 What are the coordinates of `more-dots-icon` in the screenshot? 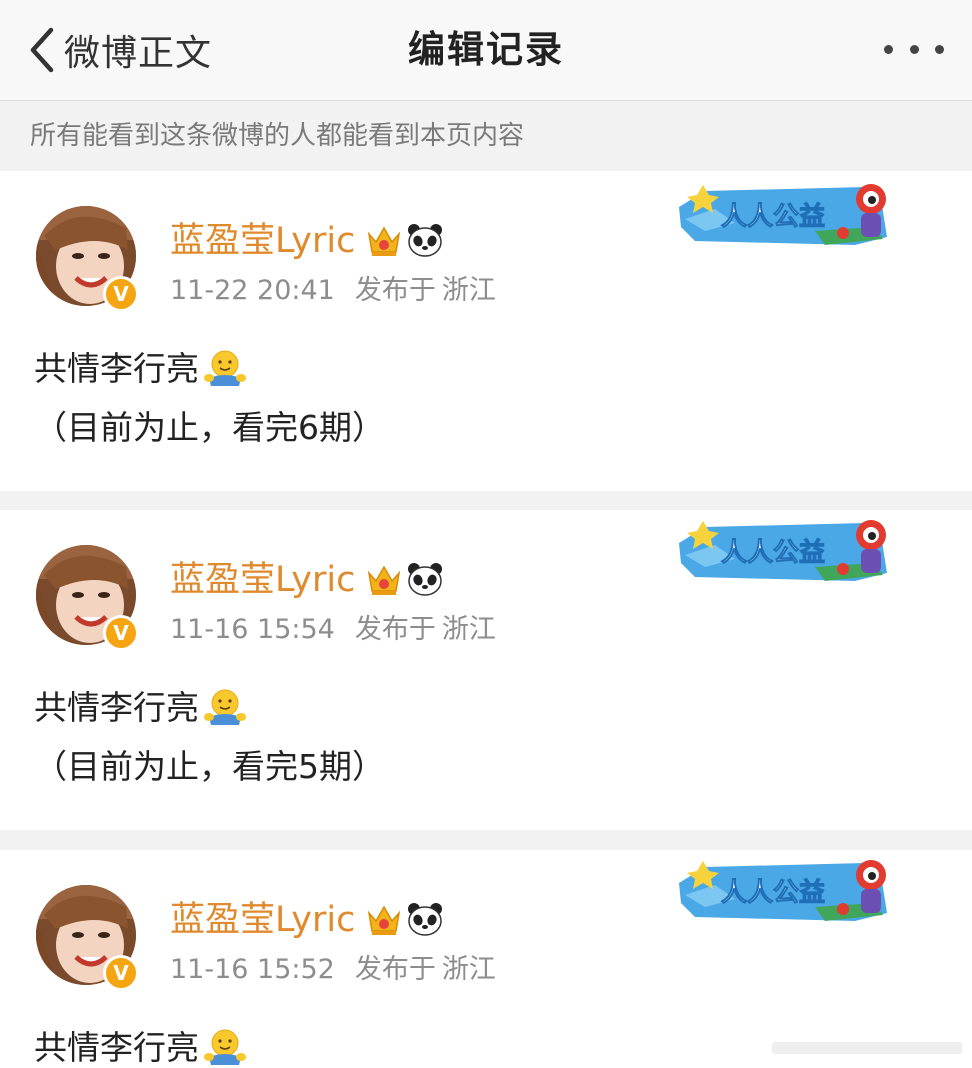 It's located at (914, 49).